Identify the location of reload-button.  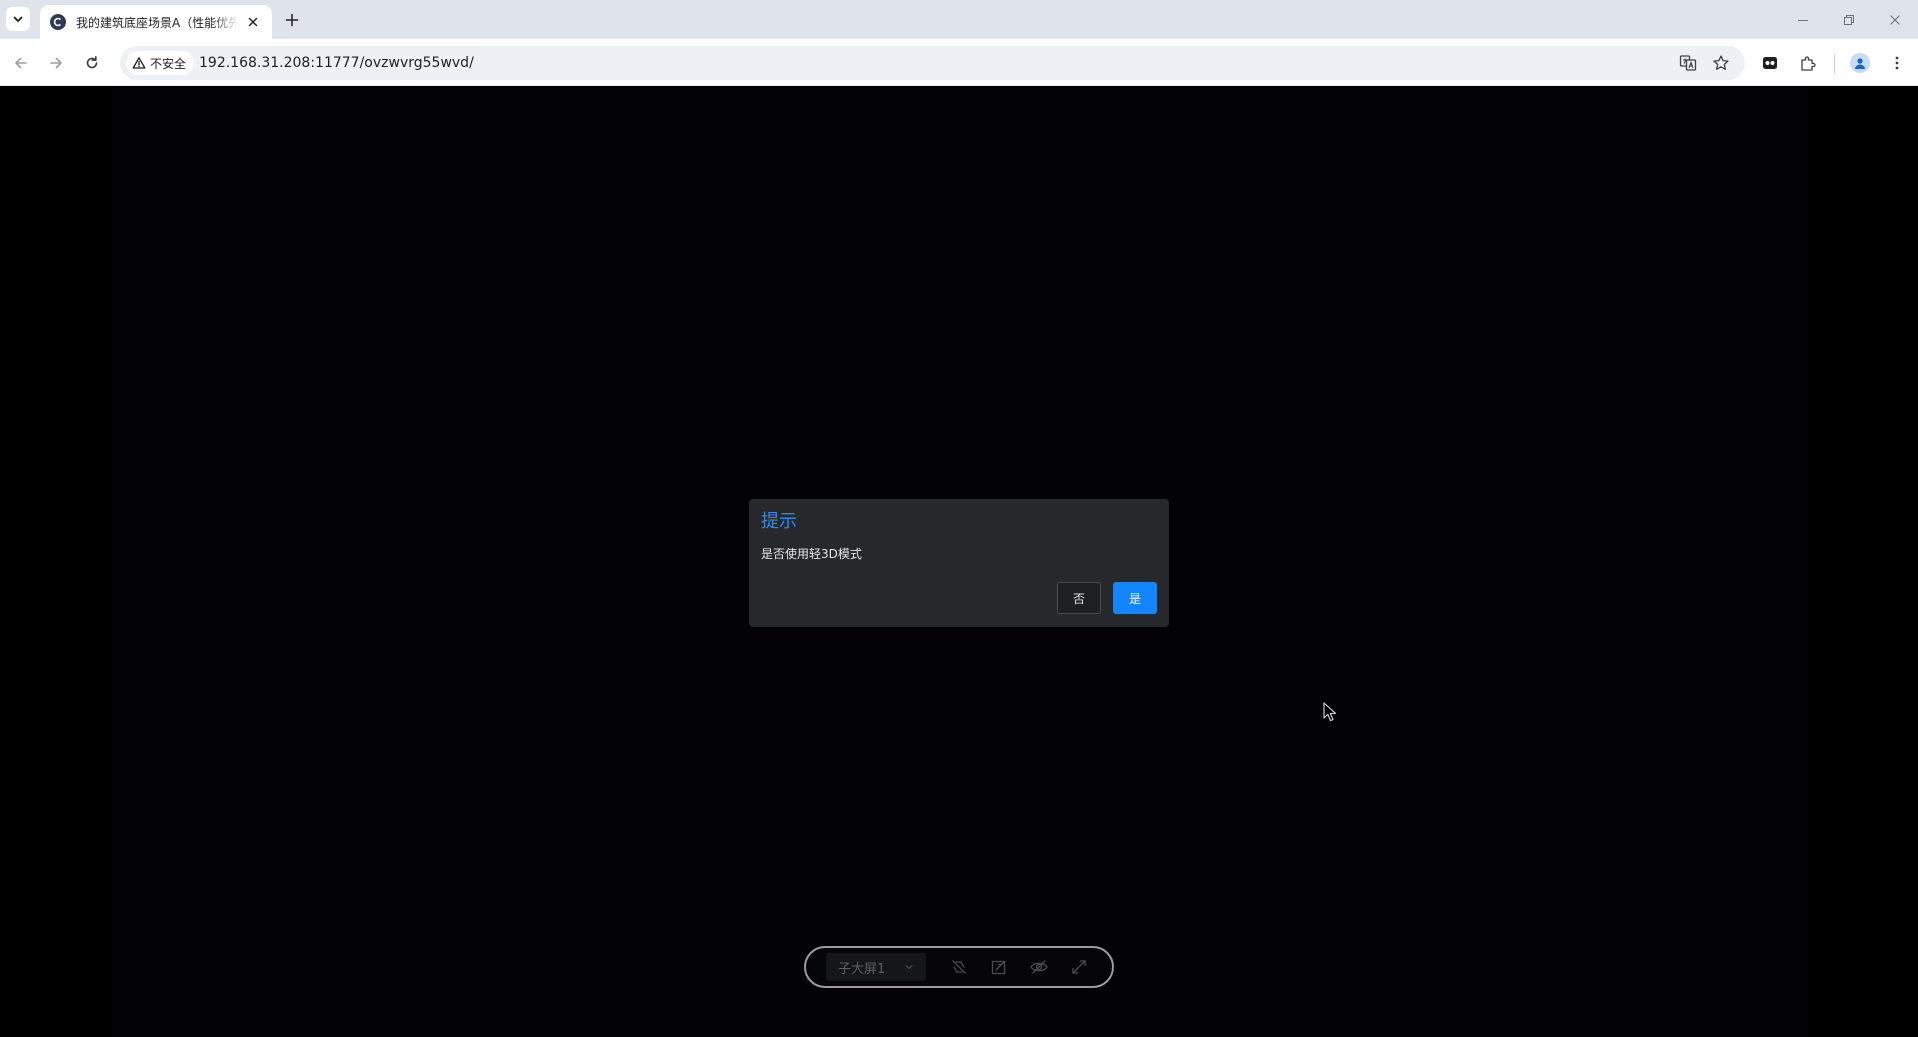
(92, 63).